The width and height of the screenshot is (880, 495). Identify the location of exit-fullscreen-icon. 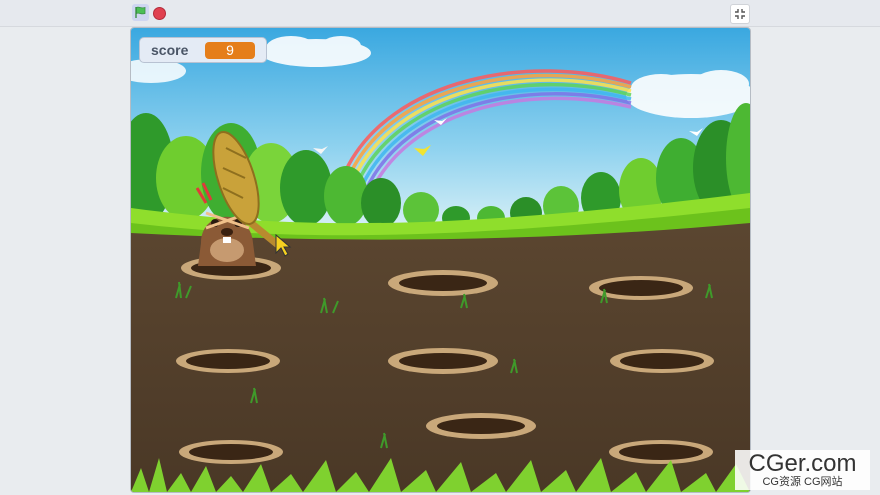
(740, 14).